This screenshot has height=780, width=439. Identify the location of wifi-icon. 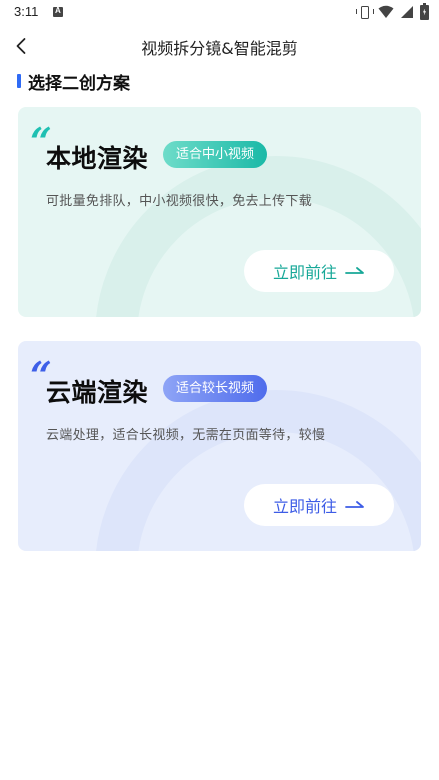
(386, 11).